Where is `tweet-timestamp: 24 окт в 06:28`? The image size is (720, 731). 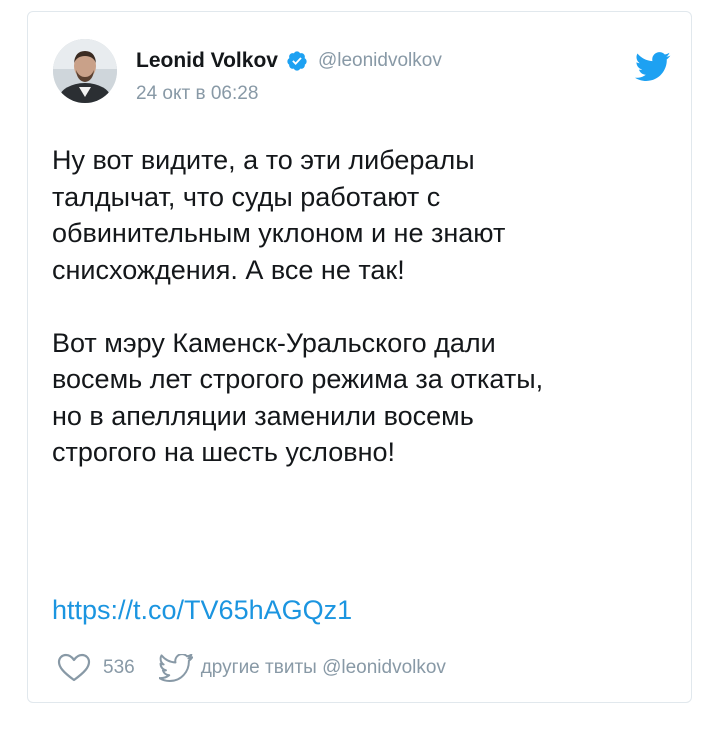
tweet-timestamp: 24 окт в 06:28 is located at coordinates (197, 94).